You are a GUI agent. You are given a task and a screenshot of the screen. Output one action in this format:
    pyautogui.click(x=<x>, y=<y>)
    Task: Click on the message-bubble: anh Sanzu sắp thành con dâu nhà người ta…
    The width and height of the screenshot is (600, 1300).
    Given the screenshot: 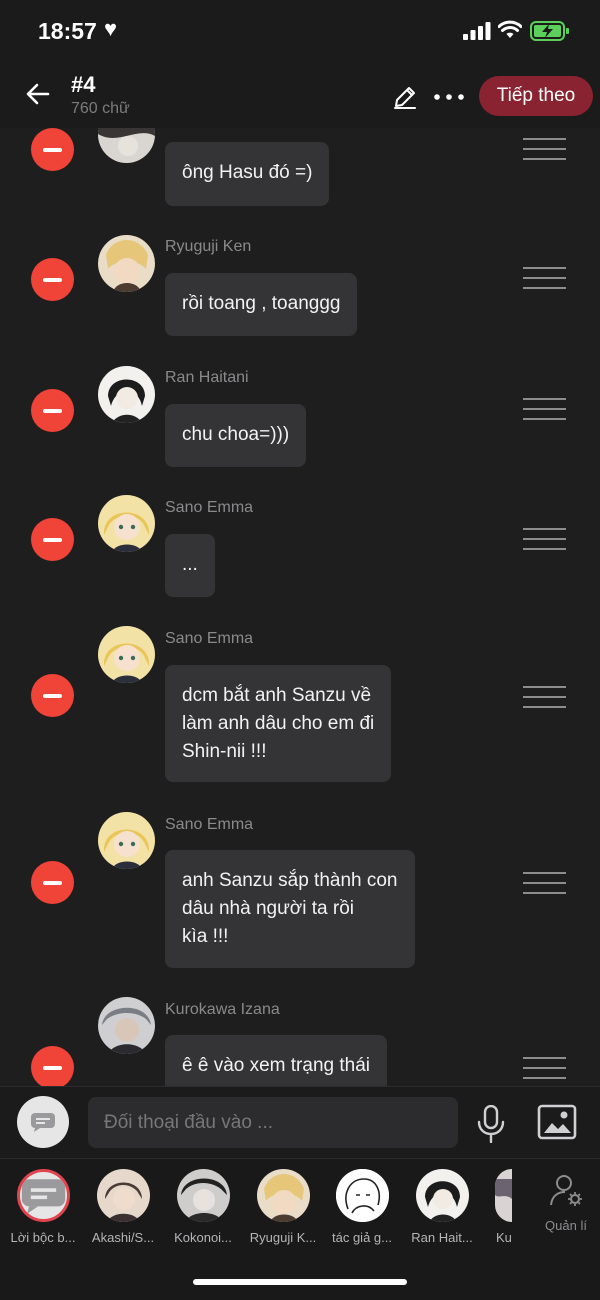 What is the action you would take?
    pyautogui.click(x=290, y=909)
    